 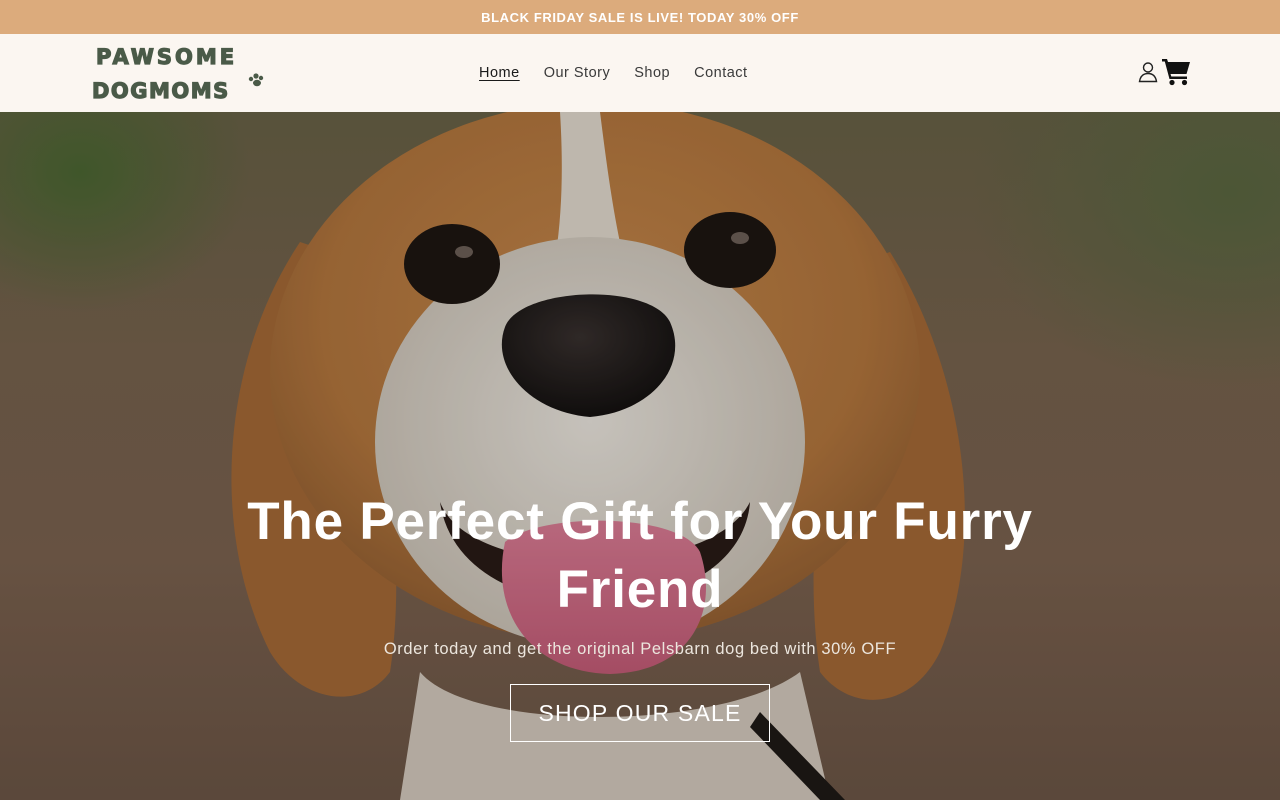 I want to click on account-icon, so click(x=1148, y=72).